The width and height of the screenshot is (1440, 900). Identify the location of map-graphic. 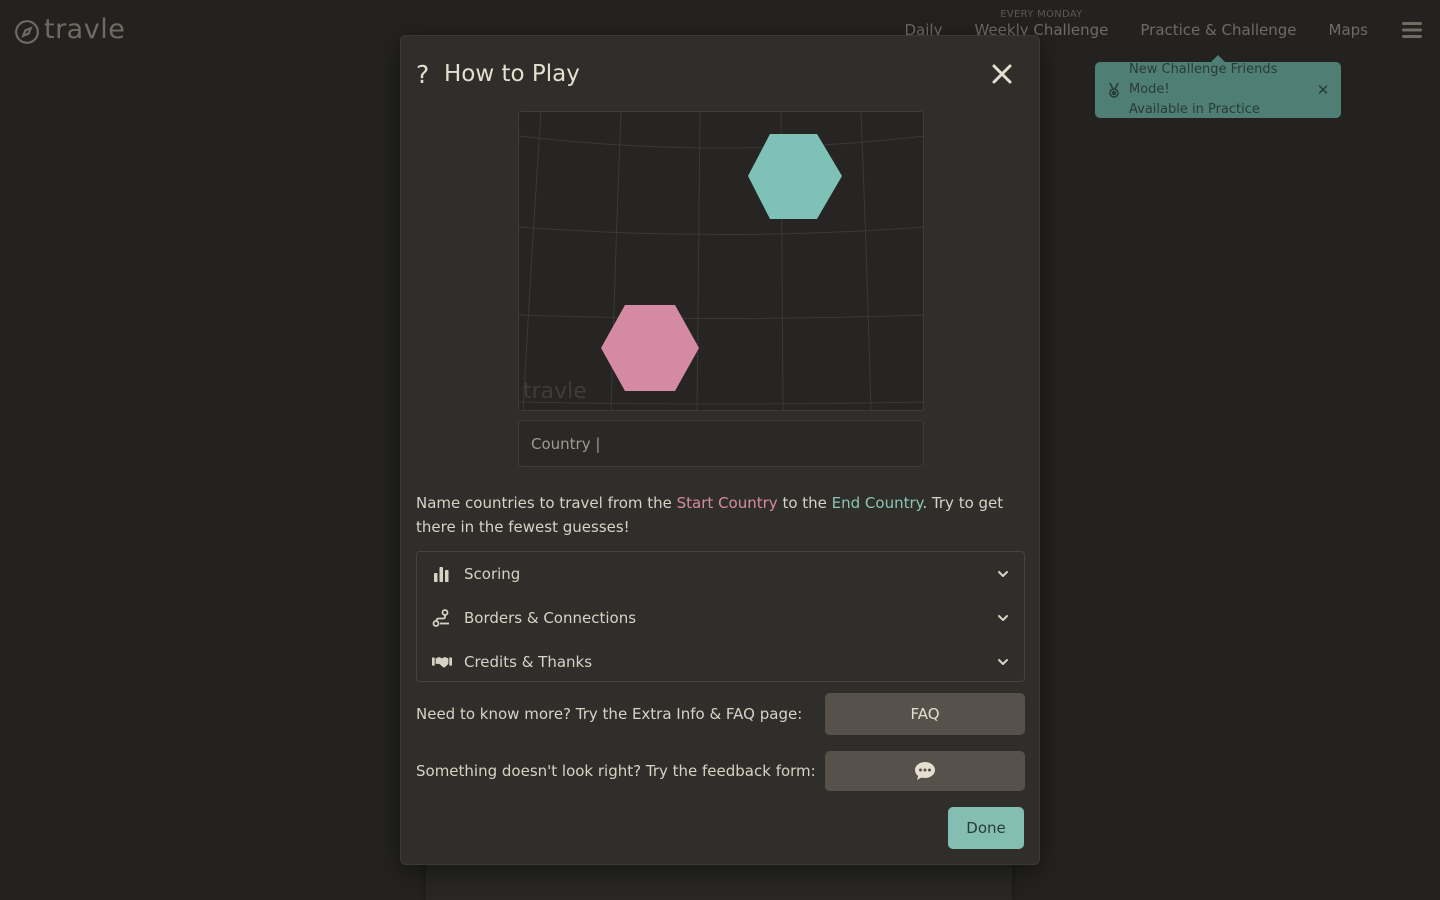
(721, 261).